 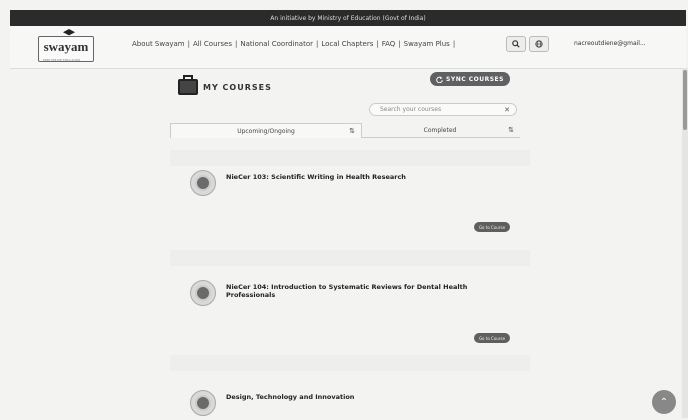 What do you see at coordinates (212, 44) in the screenshot?
I see `nav-link-all-courses: All Courses` at bounding box center [212, 44].